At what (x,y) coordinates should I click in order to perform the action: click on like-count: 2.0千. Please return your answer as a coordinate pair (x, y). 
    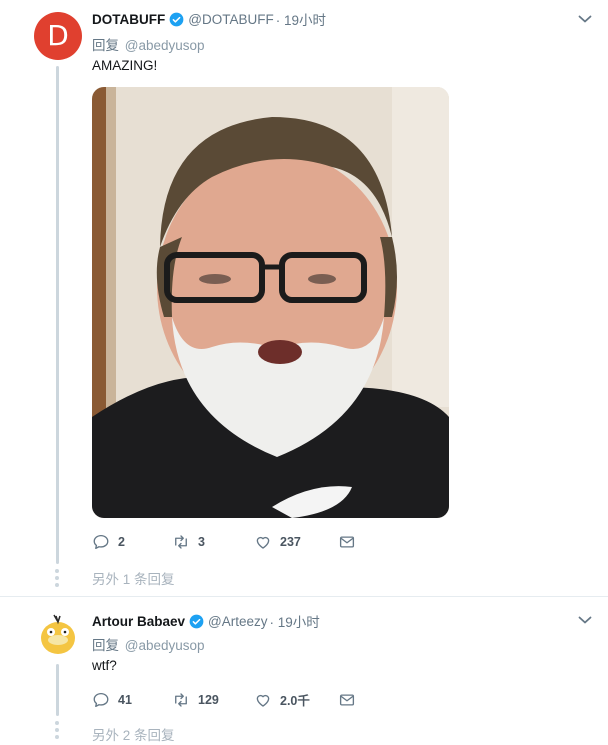
    Looking at the image, I should click on (295, 701).